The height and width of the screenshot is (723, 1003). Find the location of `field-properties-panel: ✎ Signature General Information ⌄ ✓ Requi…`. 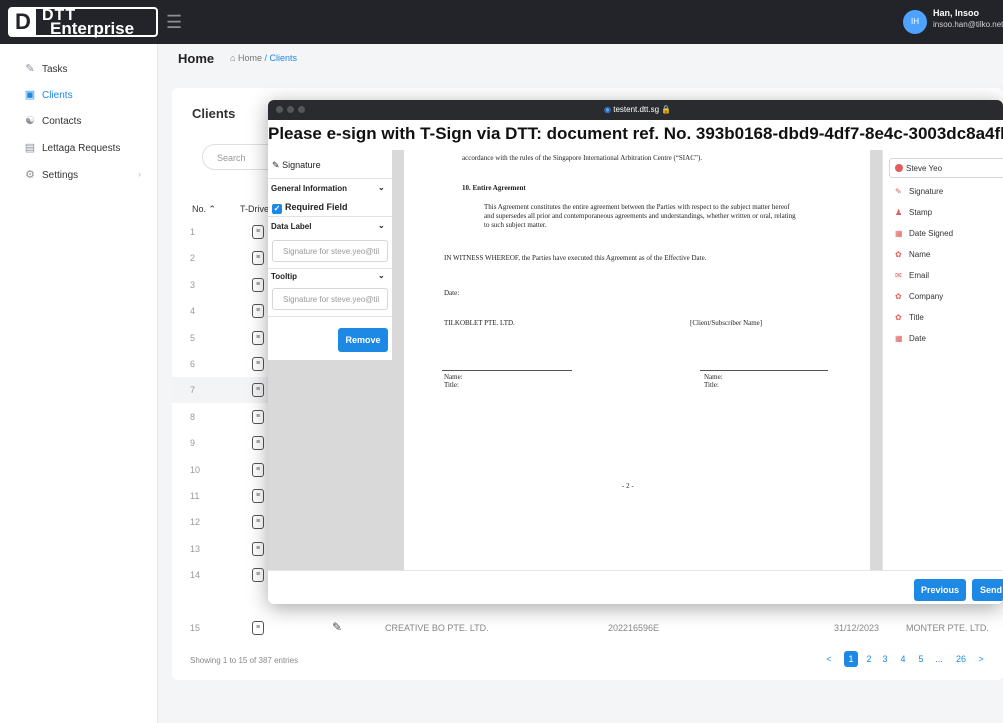

field-properties-panel: ✎ Signature General Information ⌄ ✓ Requi… is located at coordinates (330, 377).